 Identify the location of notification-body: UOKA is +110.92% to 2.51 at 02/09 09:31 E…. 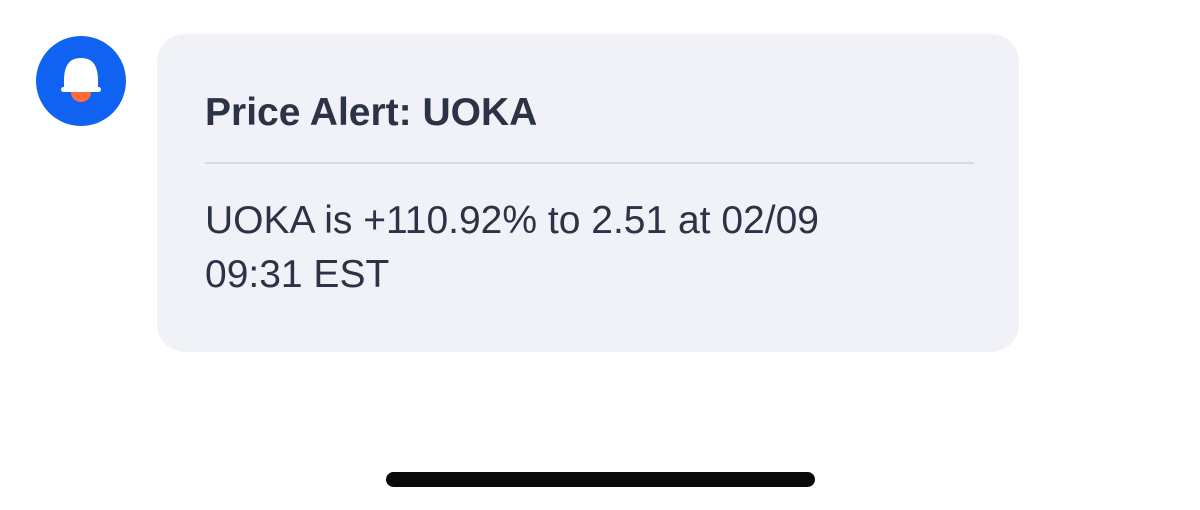
(575, 248).